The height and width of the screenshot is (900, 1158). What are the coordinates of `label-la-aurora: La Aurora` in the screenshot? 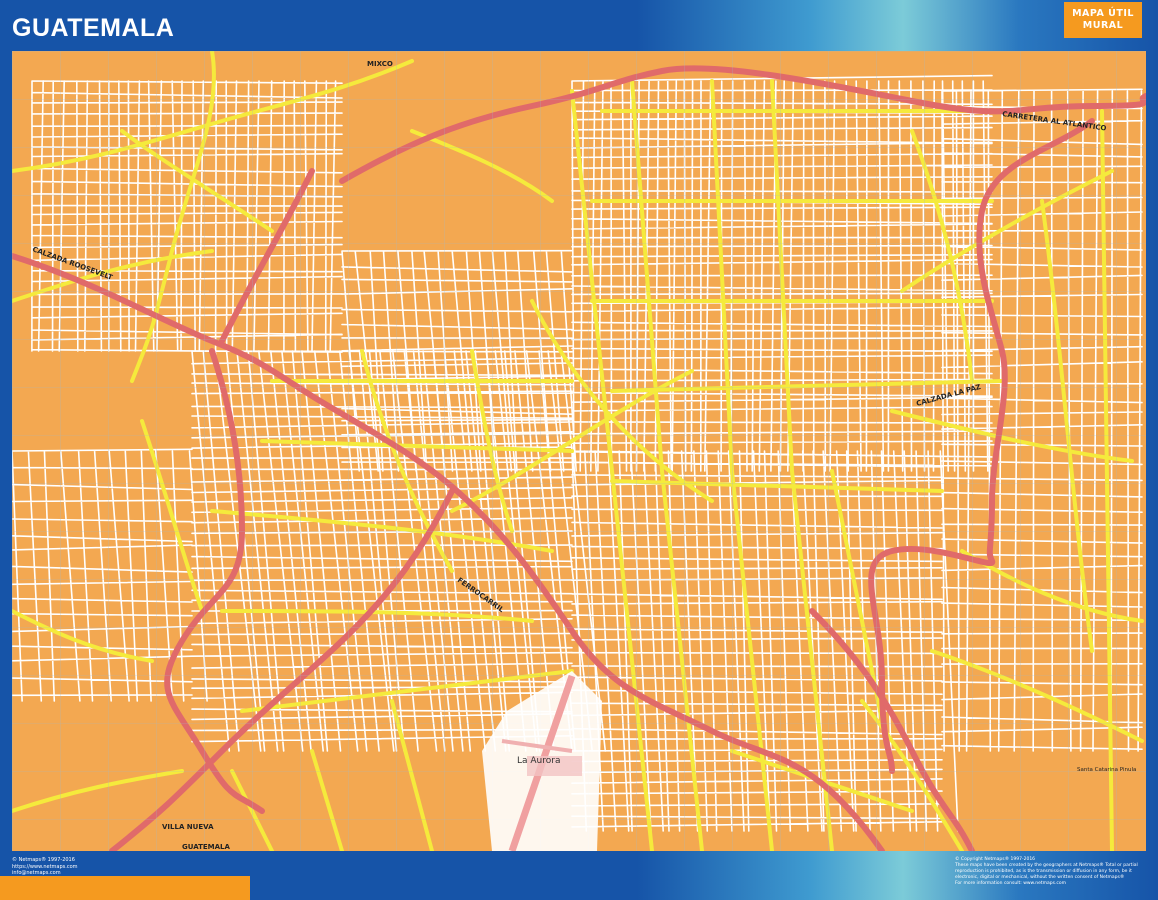 It's located at (538, 761).